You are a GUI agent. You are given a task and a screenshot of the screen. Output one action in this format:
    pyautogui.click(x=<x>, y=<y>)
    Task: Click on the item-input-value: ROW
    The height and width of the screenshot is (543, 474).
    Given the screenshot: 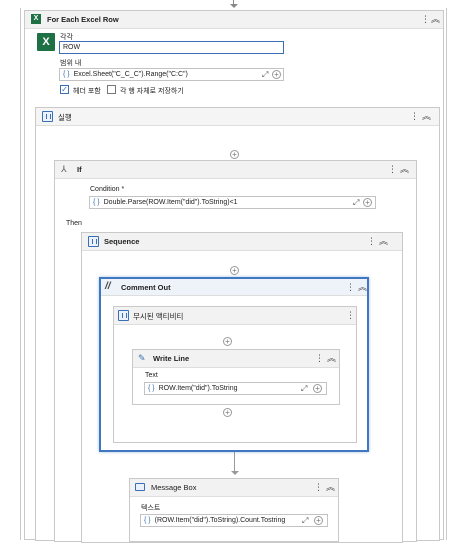 What is the action you would take?
    pyautogui.click(x=72, y=47)
    